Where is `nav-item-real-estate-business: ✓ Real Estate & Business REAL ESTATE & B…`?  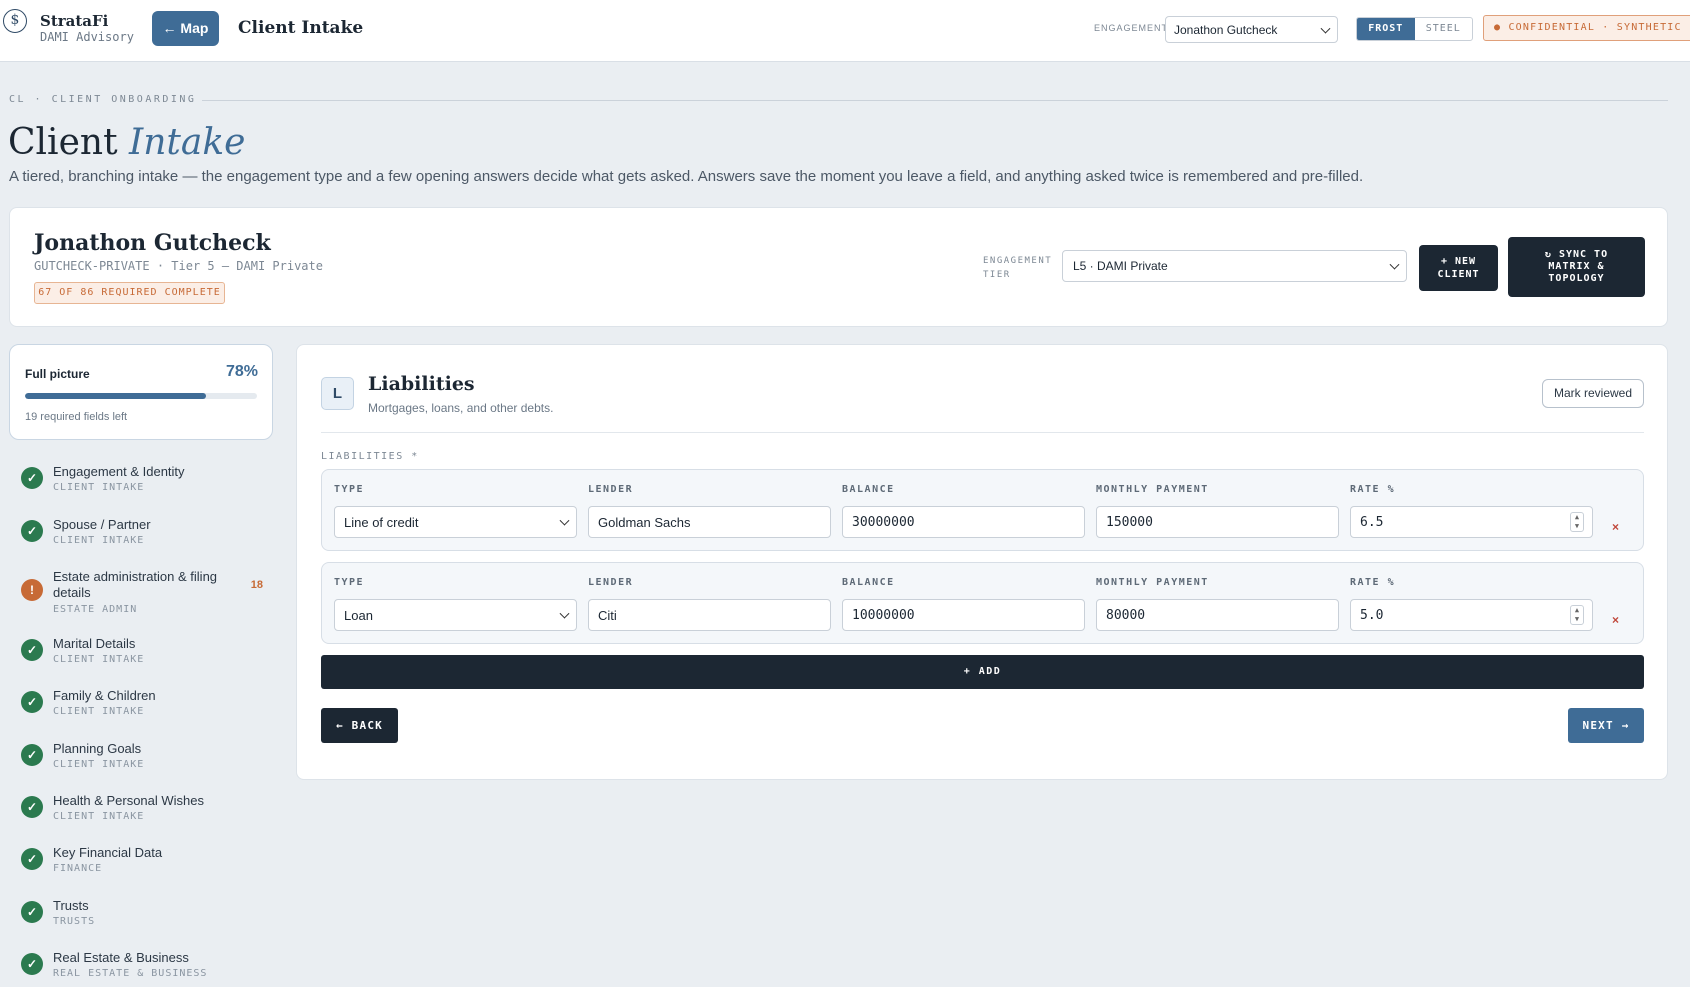
nav-item-real-estate-business: ✓ Real Estate & Business REAL ESTATE & B… is located at coordinates (141, 968).